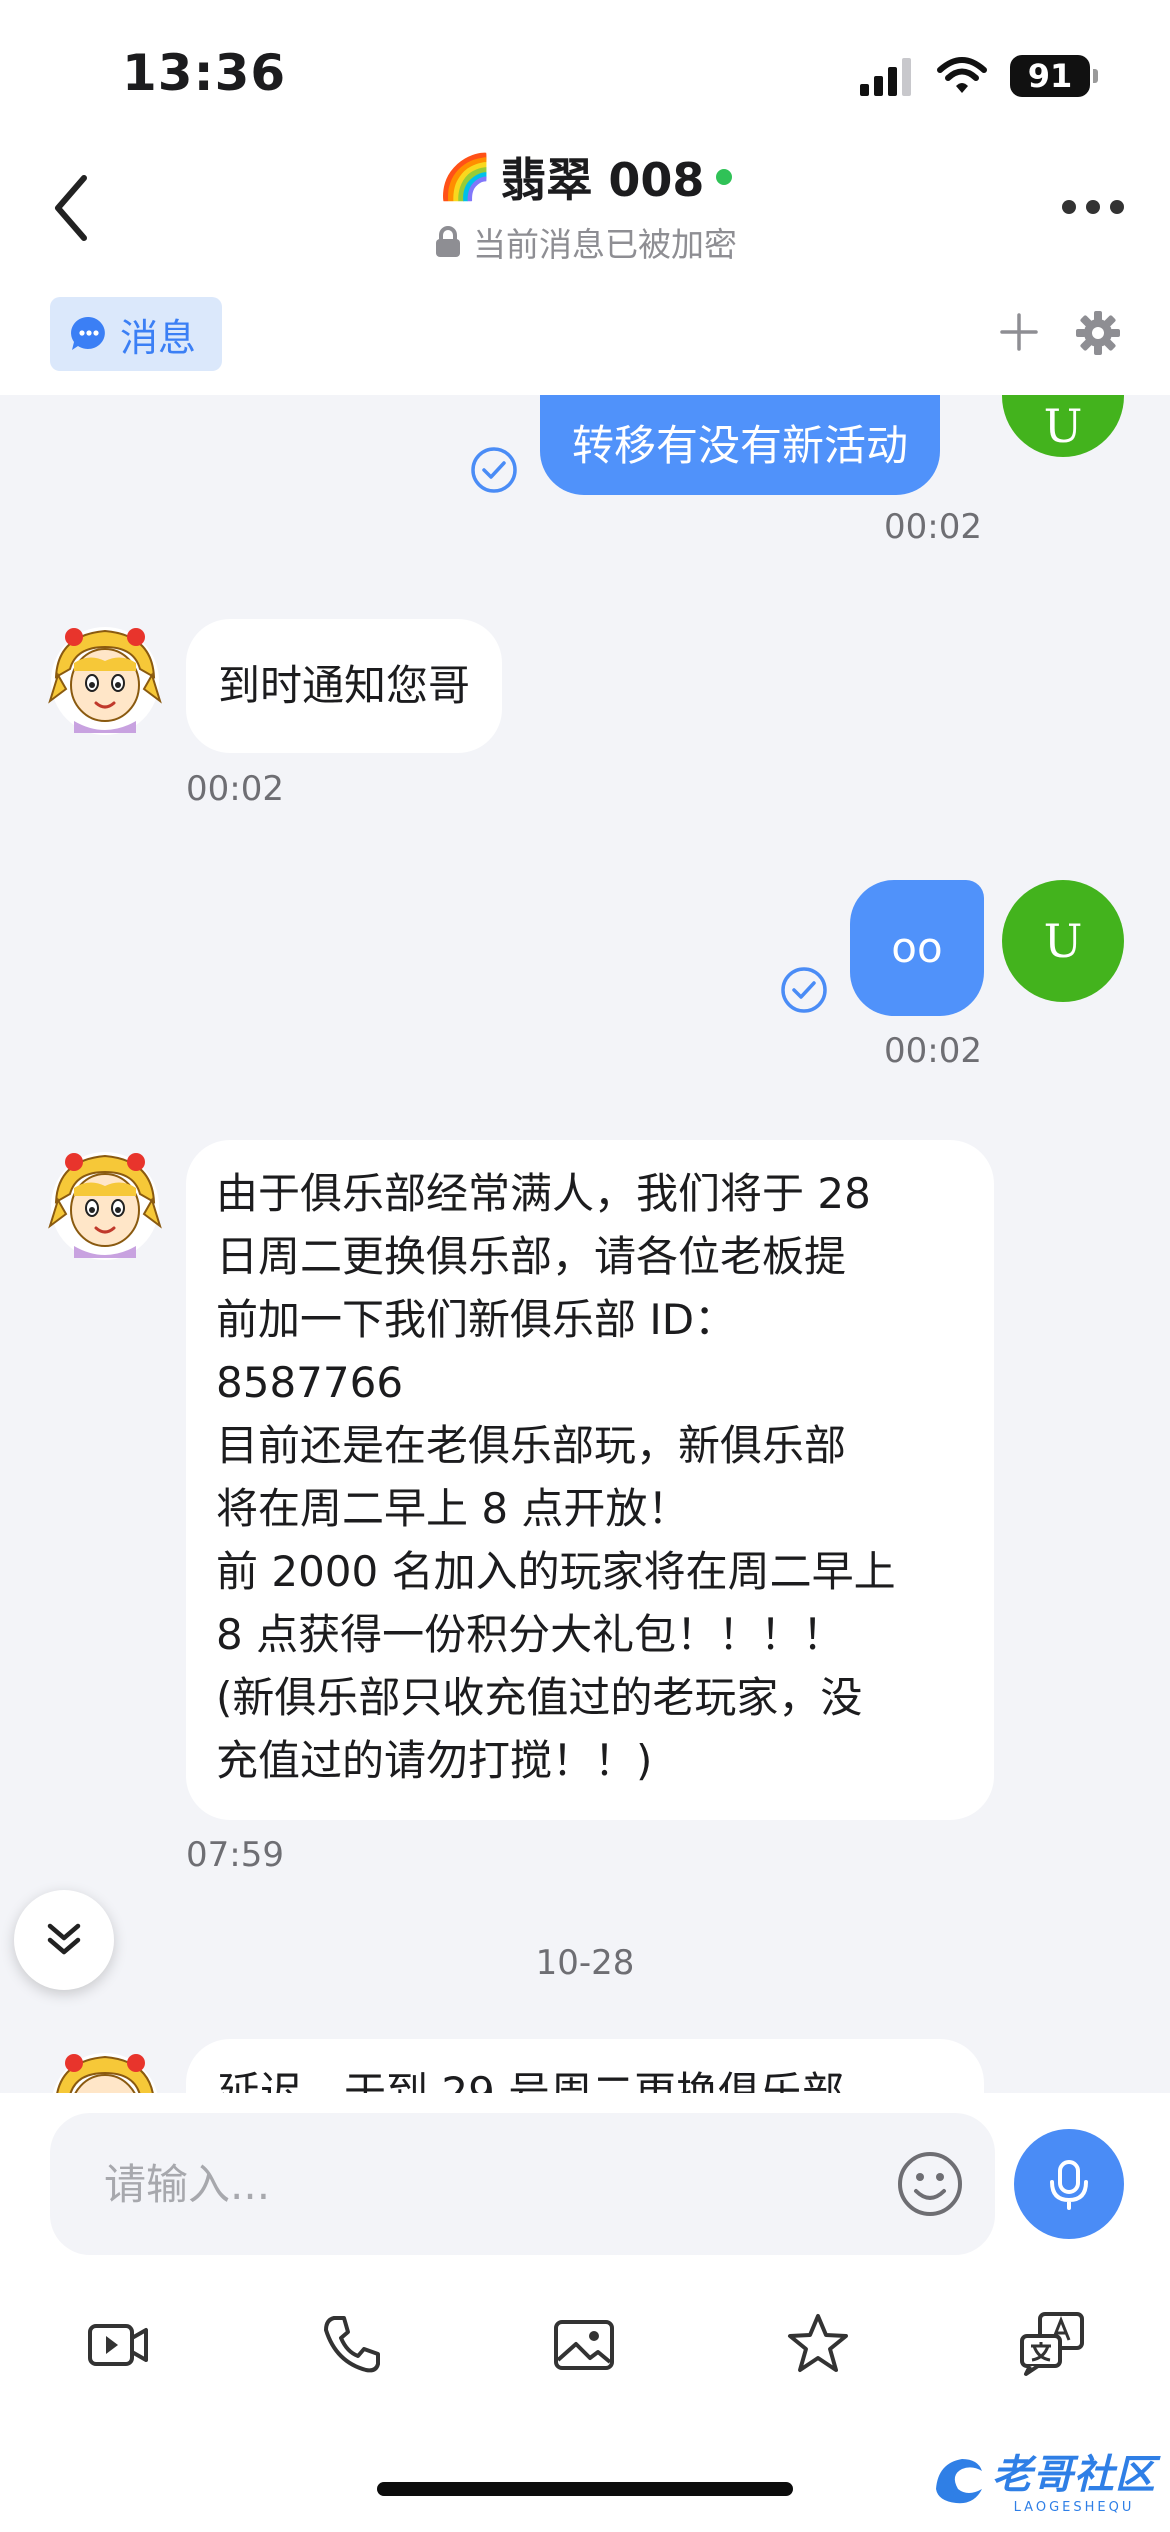 The width and height of the screenshot is (1170, 2532). I want to click on message-timestamp: 07:59, so click(235, 1855).